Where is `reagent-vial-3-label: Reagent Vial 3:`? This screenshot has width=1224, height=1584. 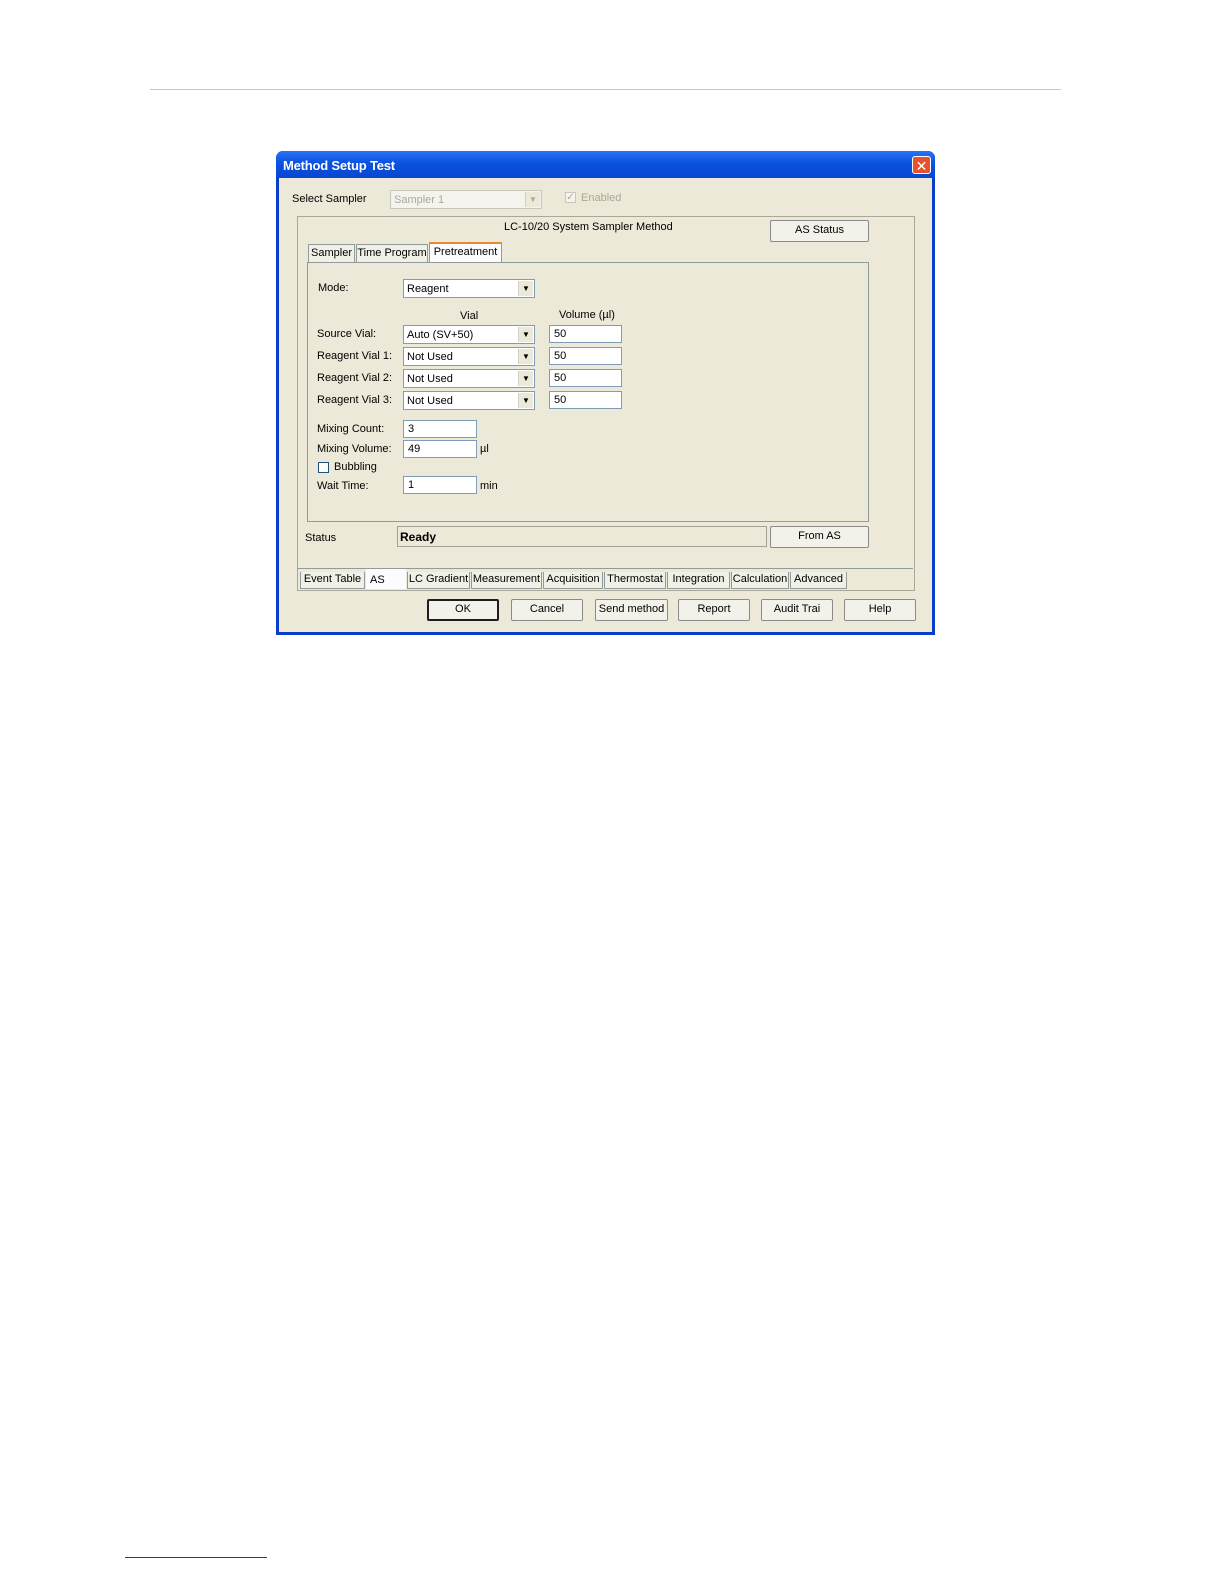 reagent-vial-3-label: Reagent Vial 3: is located at coordinates (355, 400).